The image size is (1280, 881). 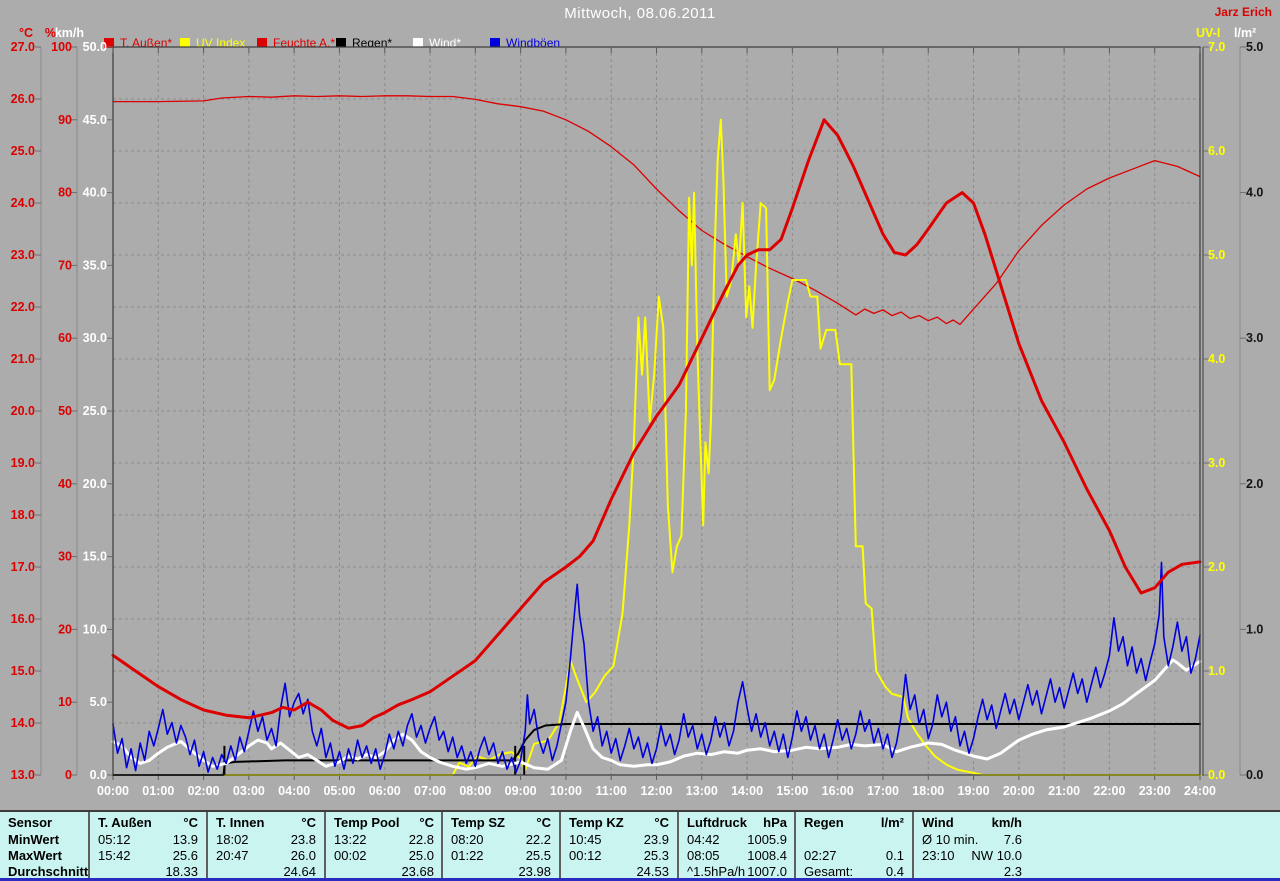 I want to click on axis-label-kmh: 0.0, so click(x=98, y=775).